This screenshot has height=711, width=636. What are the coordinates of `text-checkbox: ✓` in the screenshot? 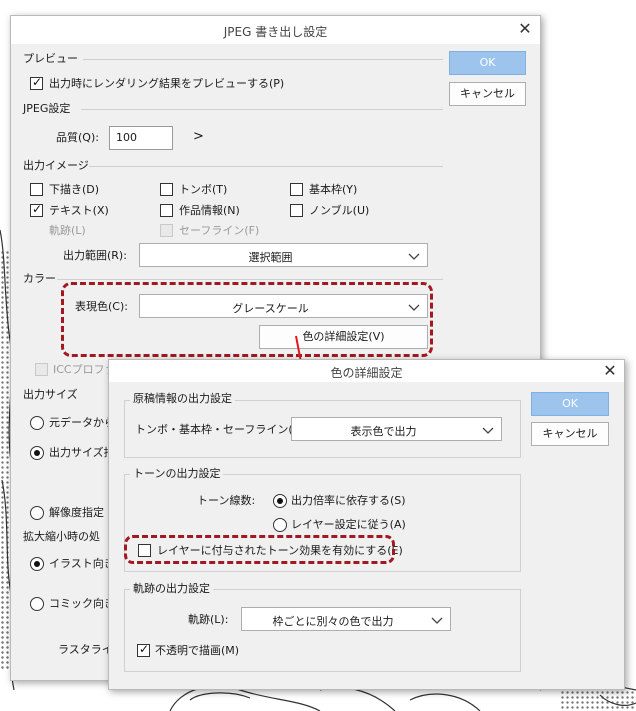 It's located at (36, 209).